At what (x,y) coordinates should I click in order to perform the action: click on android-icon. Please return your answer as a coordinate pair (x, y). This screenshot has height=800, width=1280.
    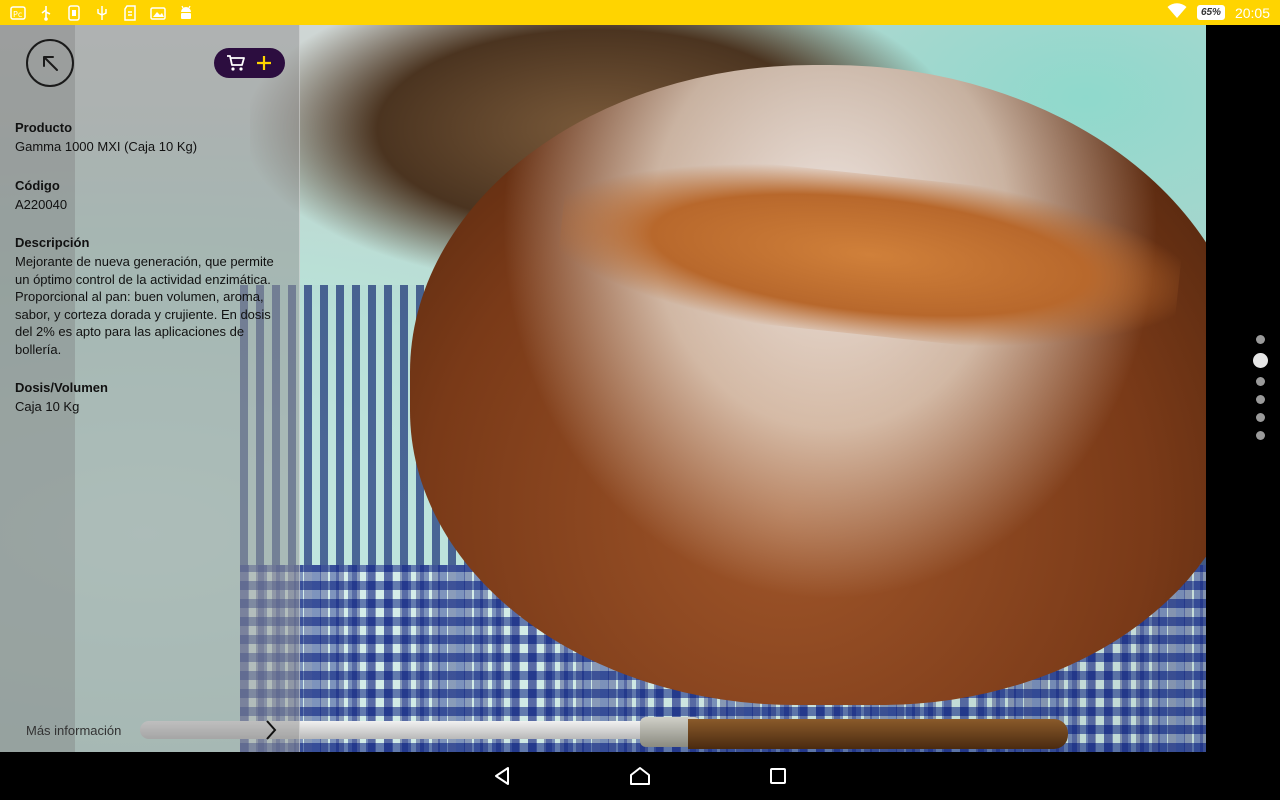
    Looking at the image, I should click on (186, 13).